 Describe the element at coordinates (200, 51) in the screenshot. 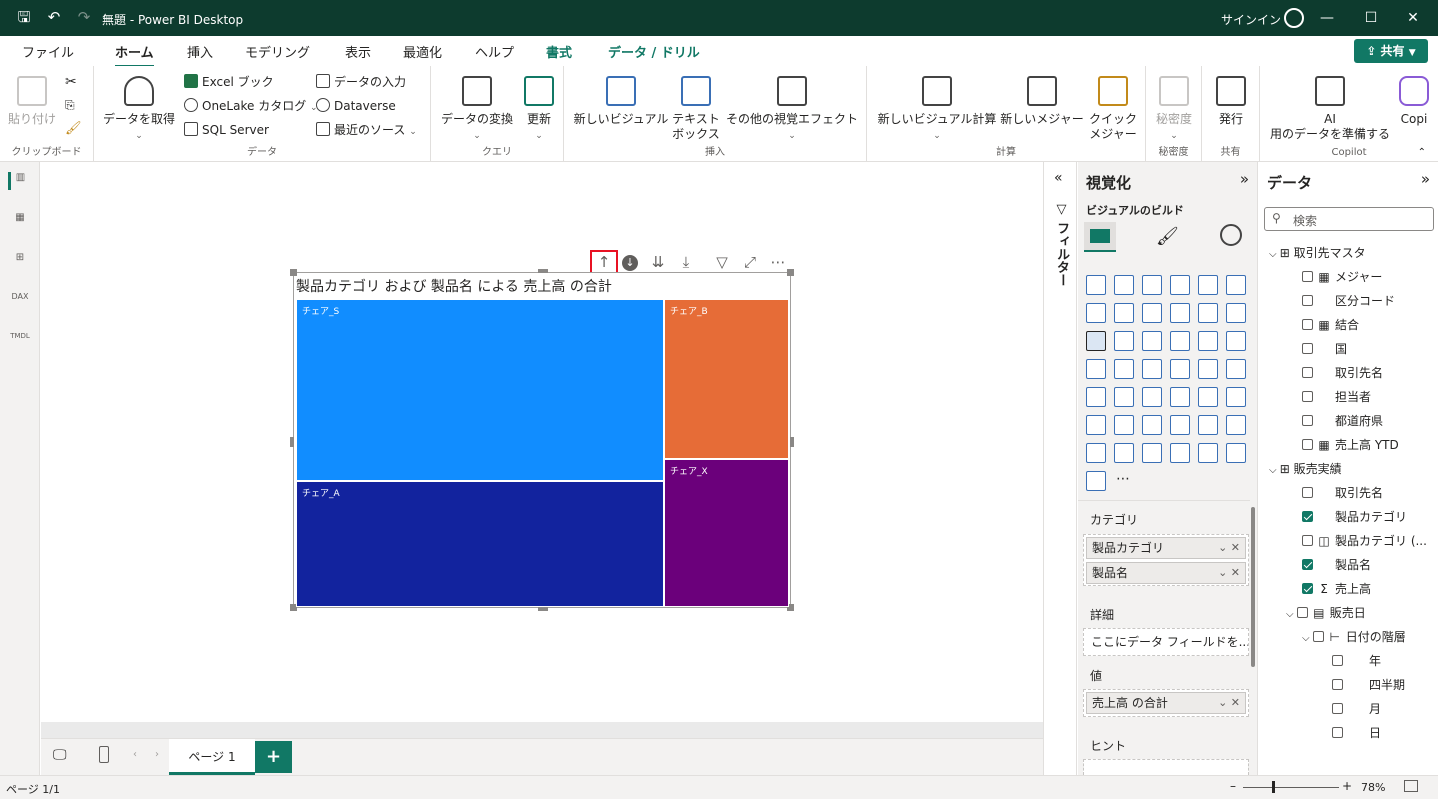

I see `tab-insert: 挿入` at that location.